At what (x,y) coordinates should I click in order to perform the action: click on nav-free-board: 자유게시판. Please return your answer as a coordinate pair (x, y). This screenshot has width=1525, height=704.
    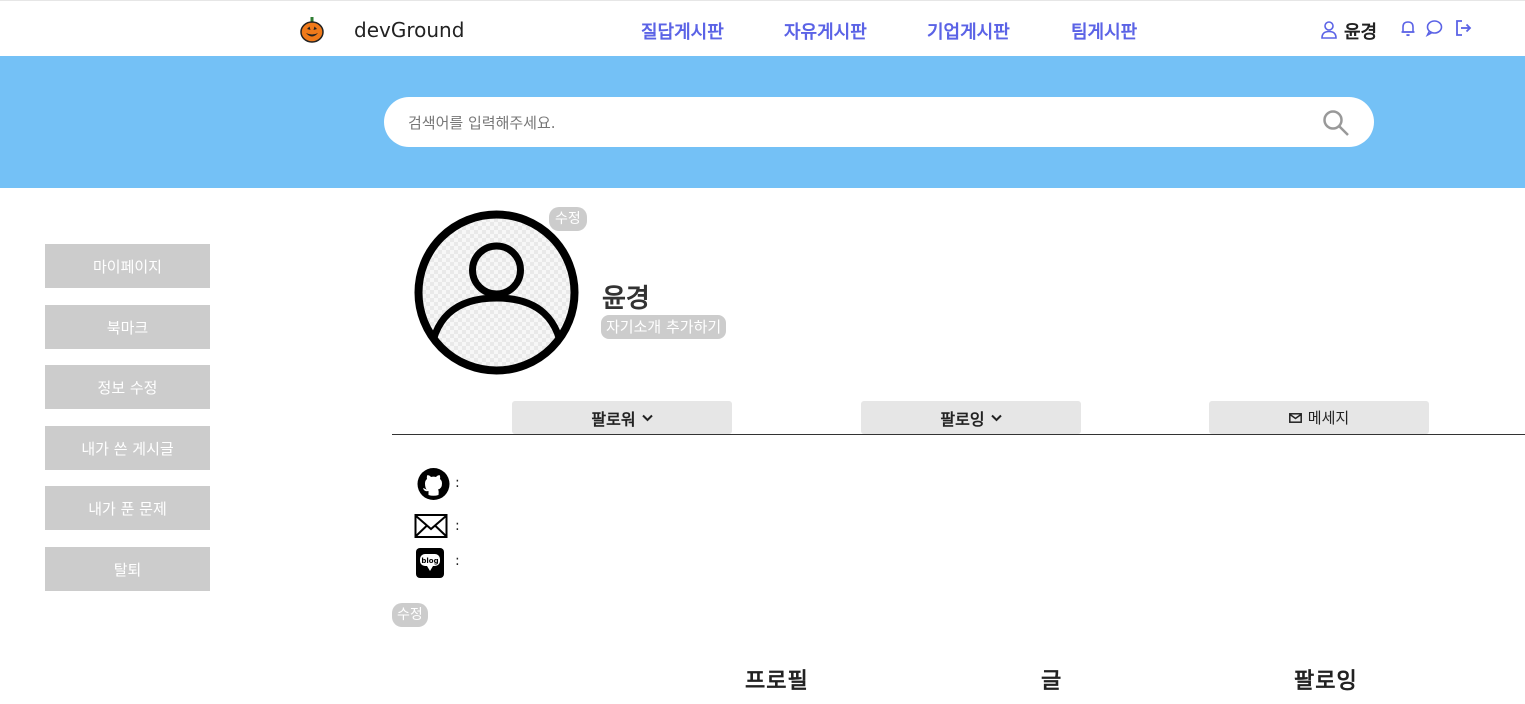
    Looking at the image, I should click on (825, 31).